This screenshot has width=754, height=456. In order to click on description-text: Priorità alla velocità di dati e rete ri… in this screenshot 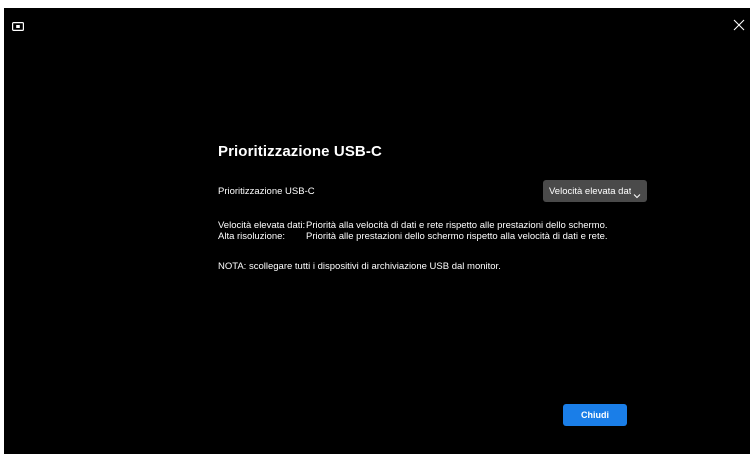, I will do `click(457, 225)`.